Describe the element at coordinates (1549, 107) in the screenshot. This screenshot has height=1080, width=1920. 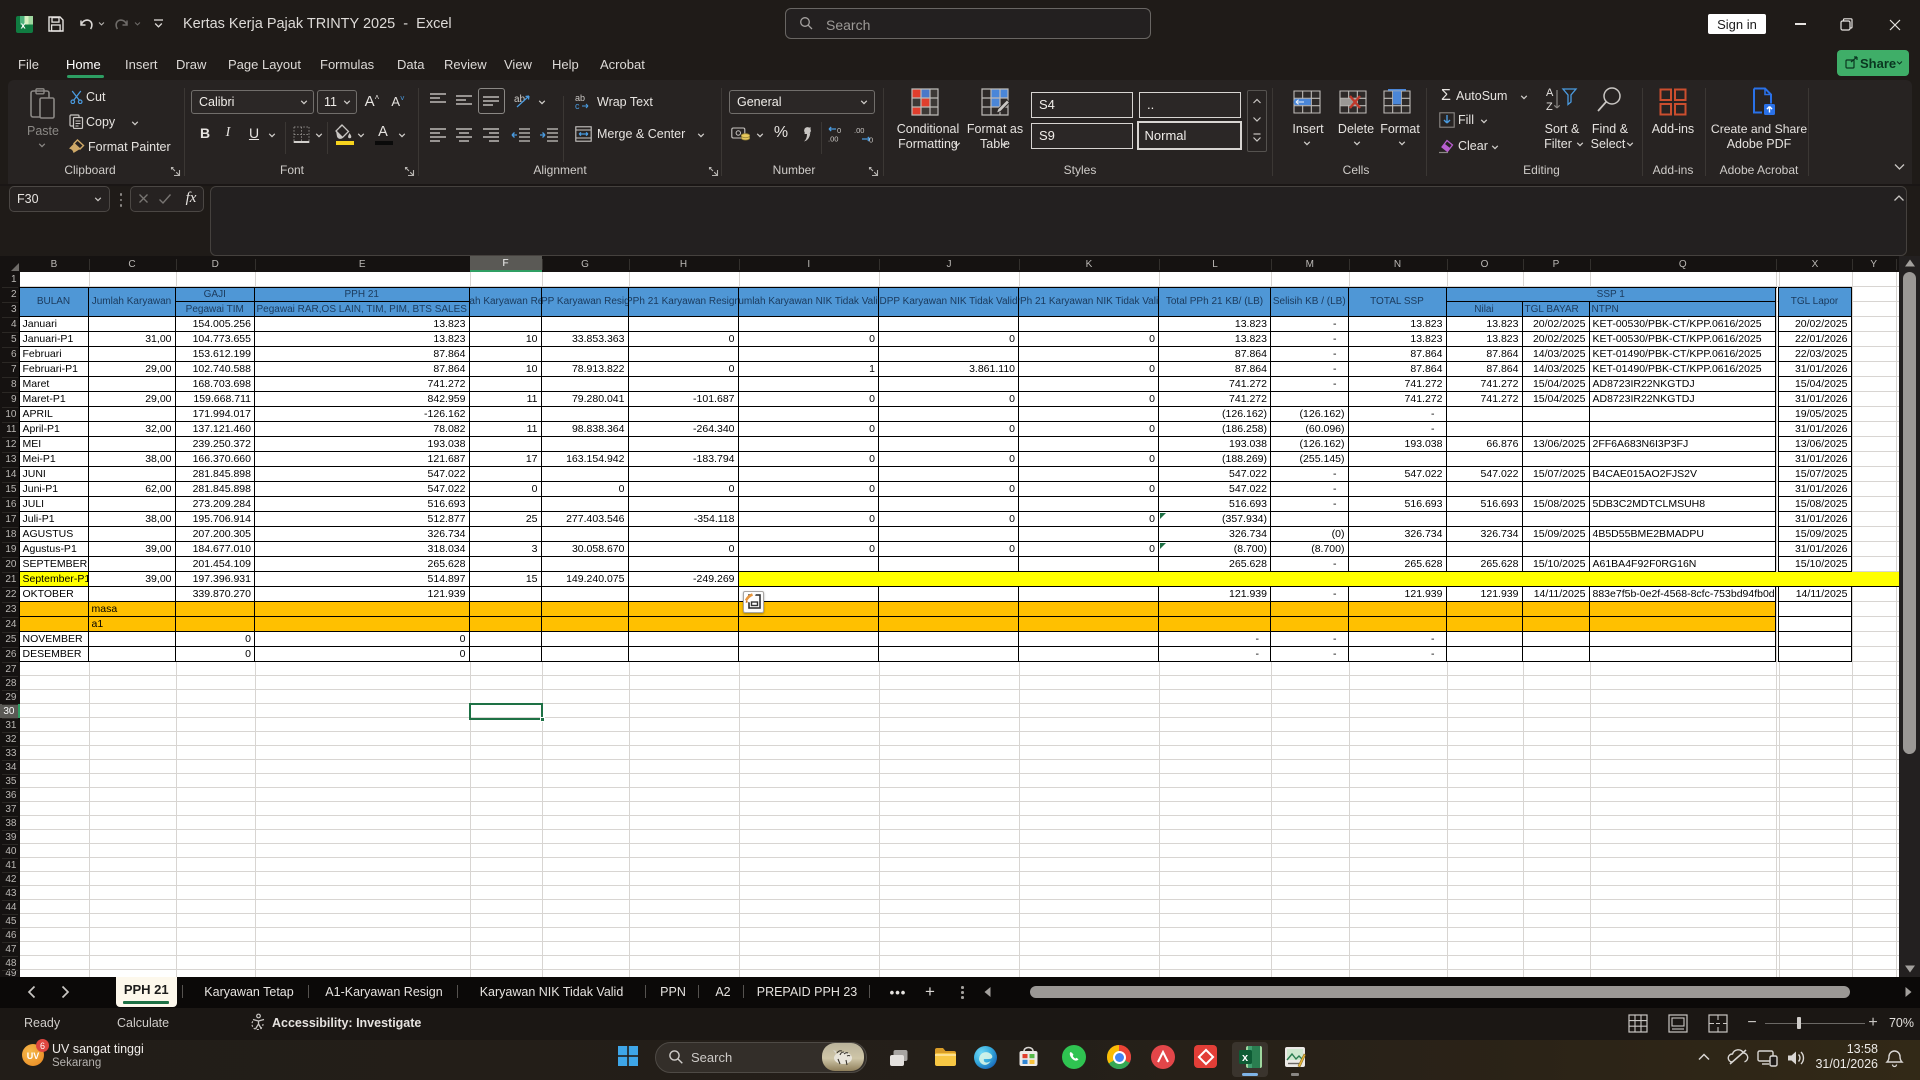
I see `svg-text: Z` at that location.